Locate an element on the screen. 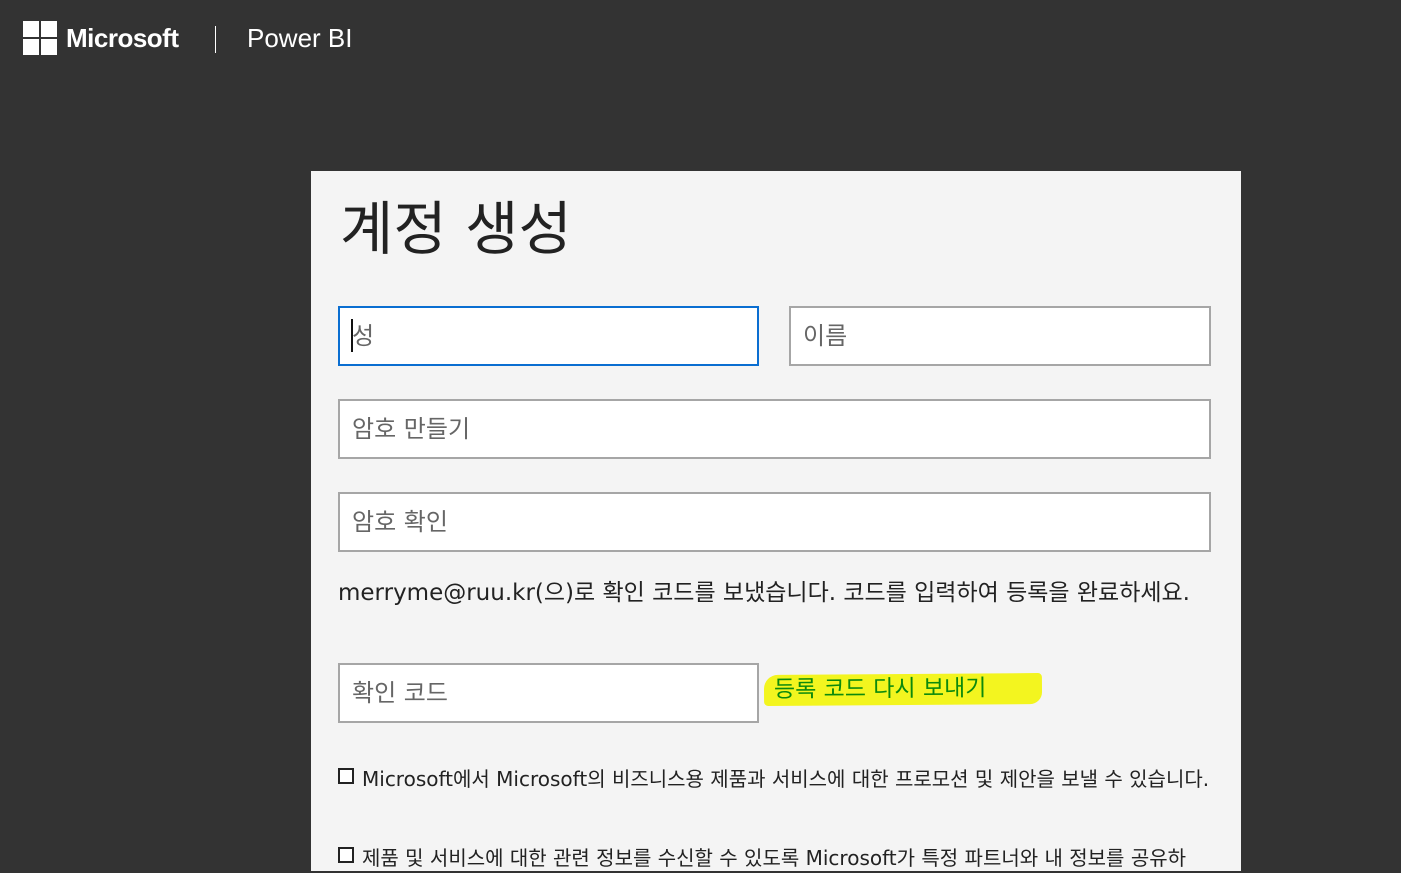 This screenshot has width=1401, height=873. microsoft-logo-icon is located at coordinates (40, 38).